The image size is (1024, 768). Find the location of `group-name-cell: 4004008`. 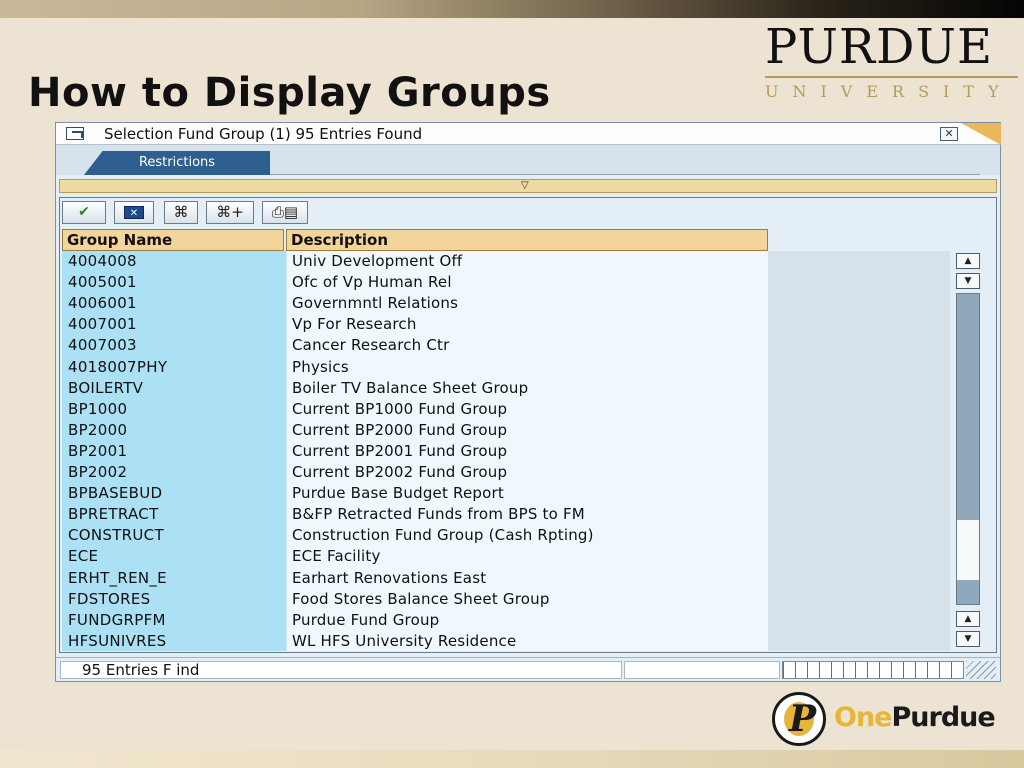

group-name-cell: 4004008 is located at coordinates (102, 261).